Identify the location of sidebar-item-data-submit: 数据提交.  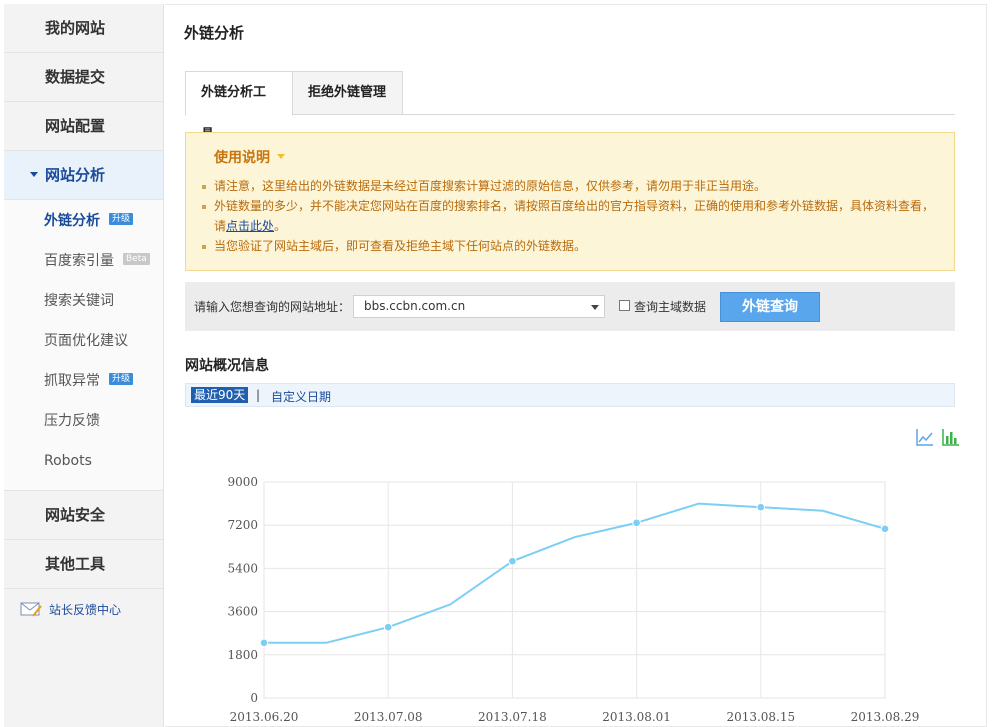
(83, 77).